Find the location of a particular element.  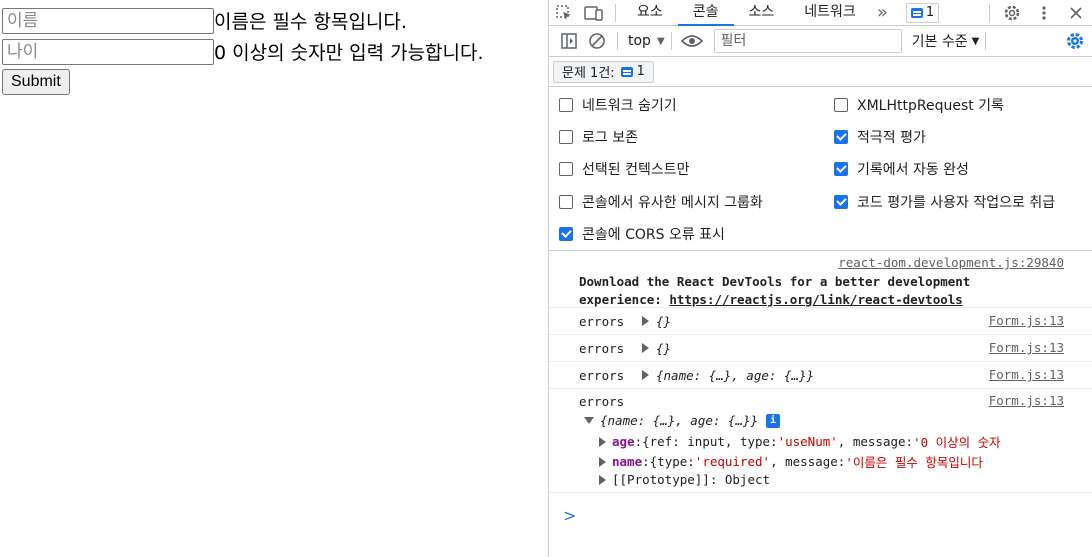

setting-preserve-log: 로그 보존 is located at coordinates (598, 137).